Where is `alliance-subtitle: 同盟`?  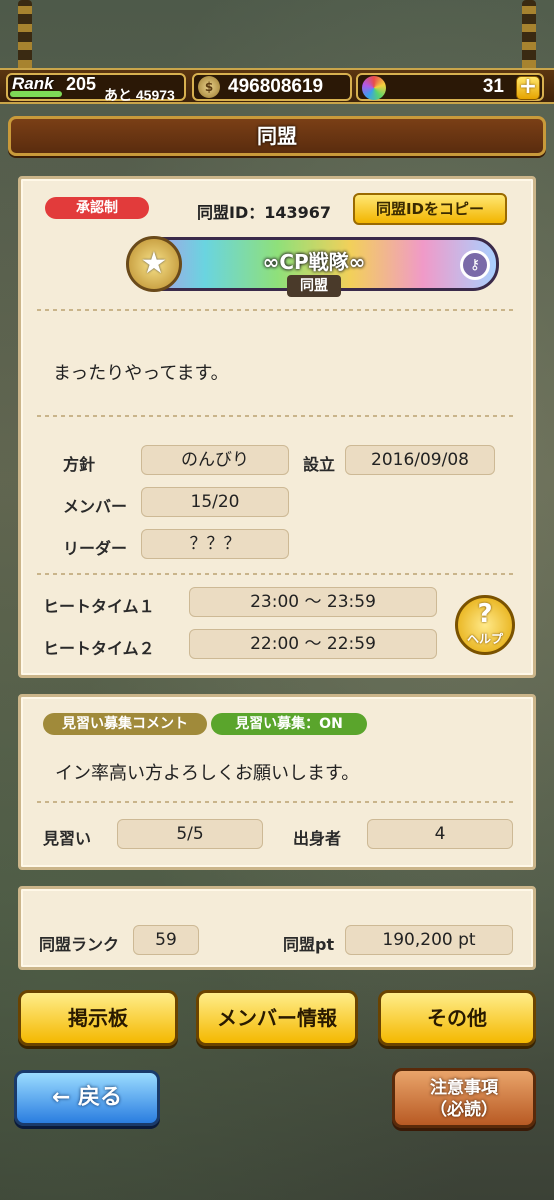
alliance-subtitle: 同盟 is located at coordinates (314, 286).